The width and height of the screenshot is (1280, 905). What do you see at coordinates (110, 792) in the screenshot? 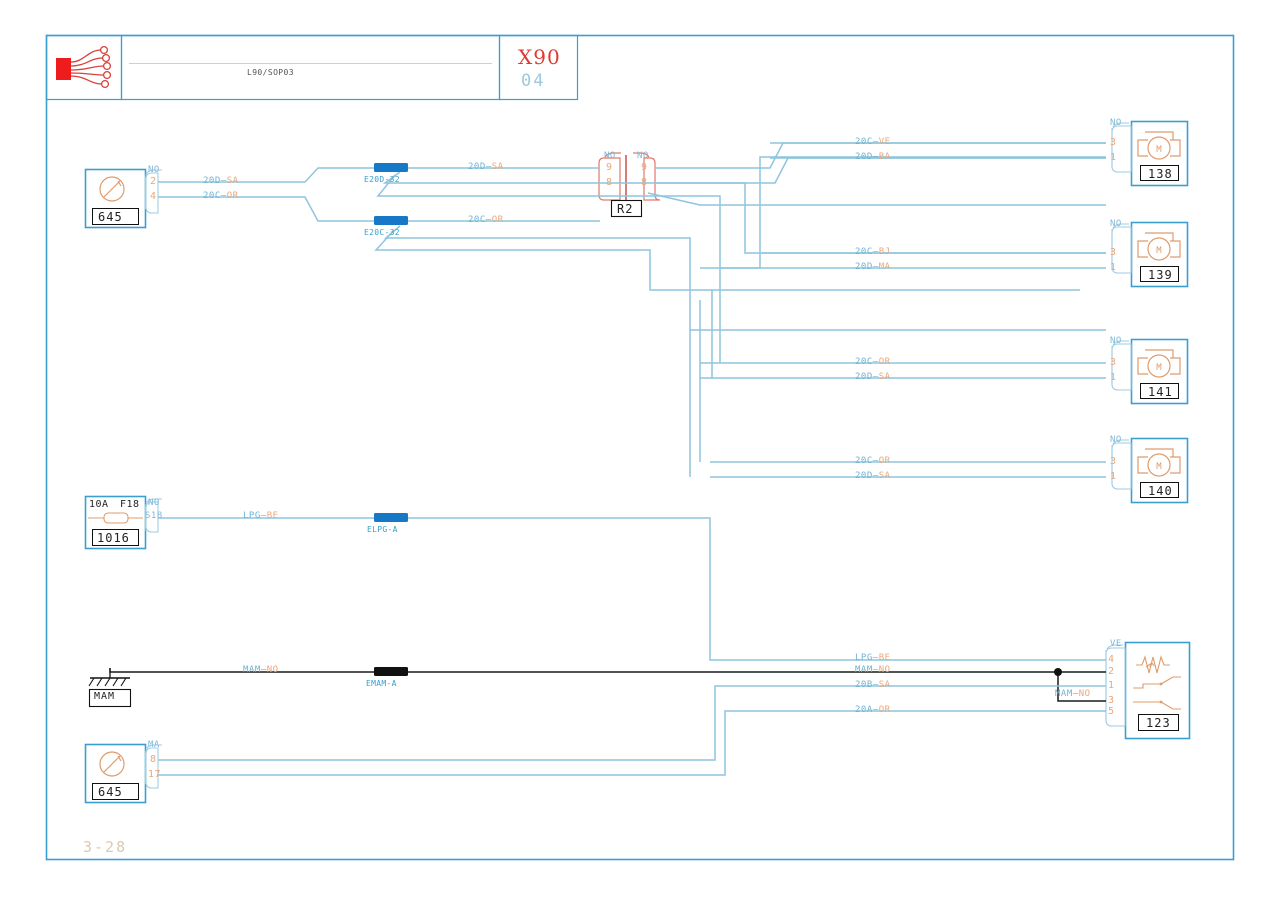
I see `device-645-bottom-number: 645` at bounding box center [110, 792].